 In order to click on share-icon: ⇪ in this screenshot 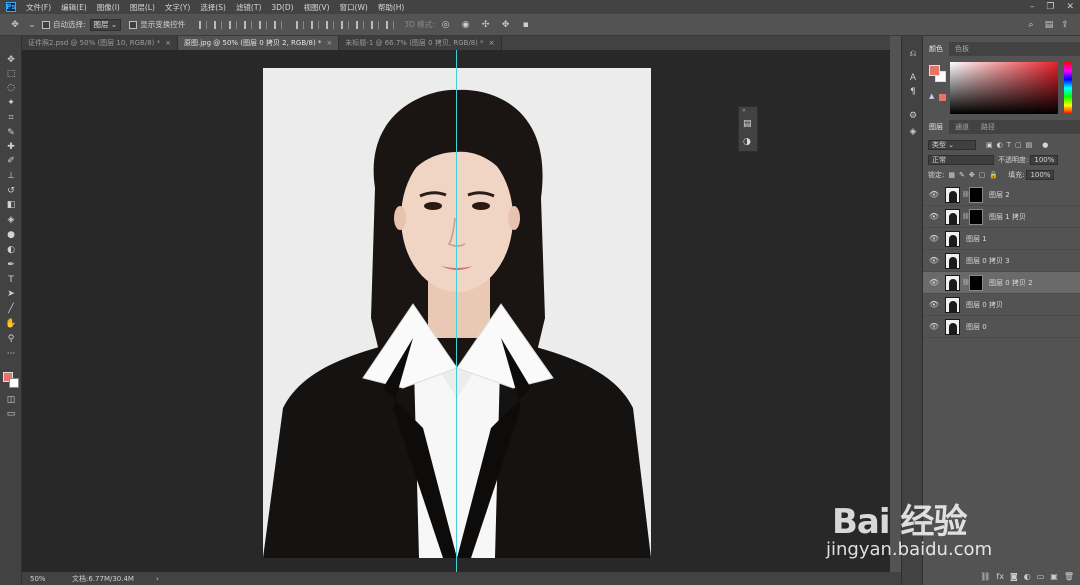, I will do `click(1065, 25)`.